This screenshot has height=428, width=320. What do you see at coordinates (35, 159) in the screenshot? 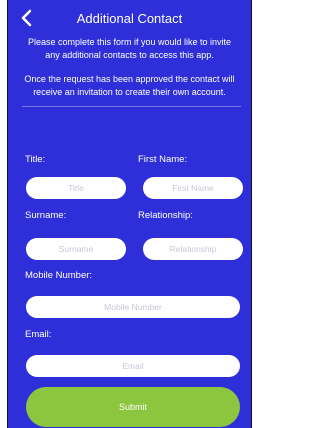
I see `title-label: Title:` at bounding box center [35, 159].